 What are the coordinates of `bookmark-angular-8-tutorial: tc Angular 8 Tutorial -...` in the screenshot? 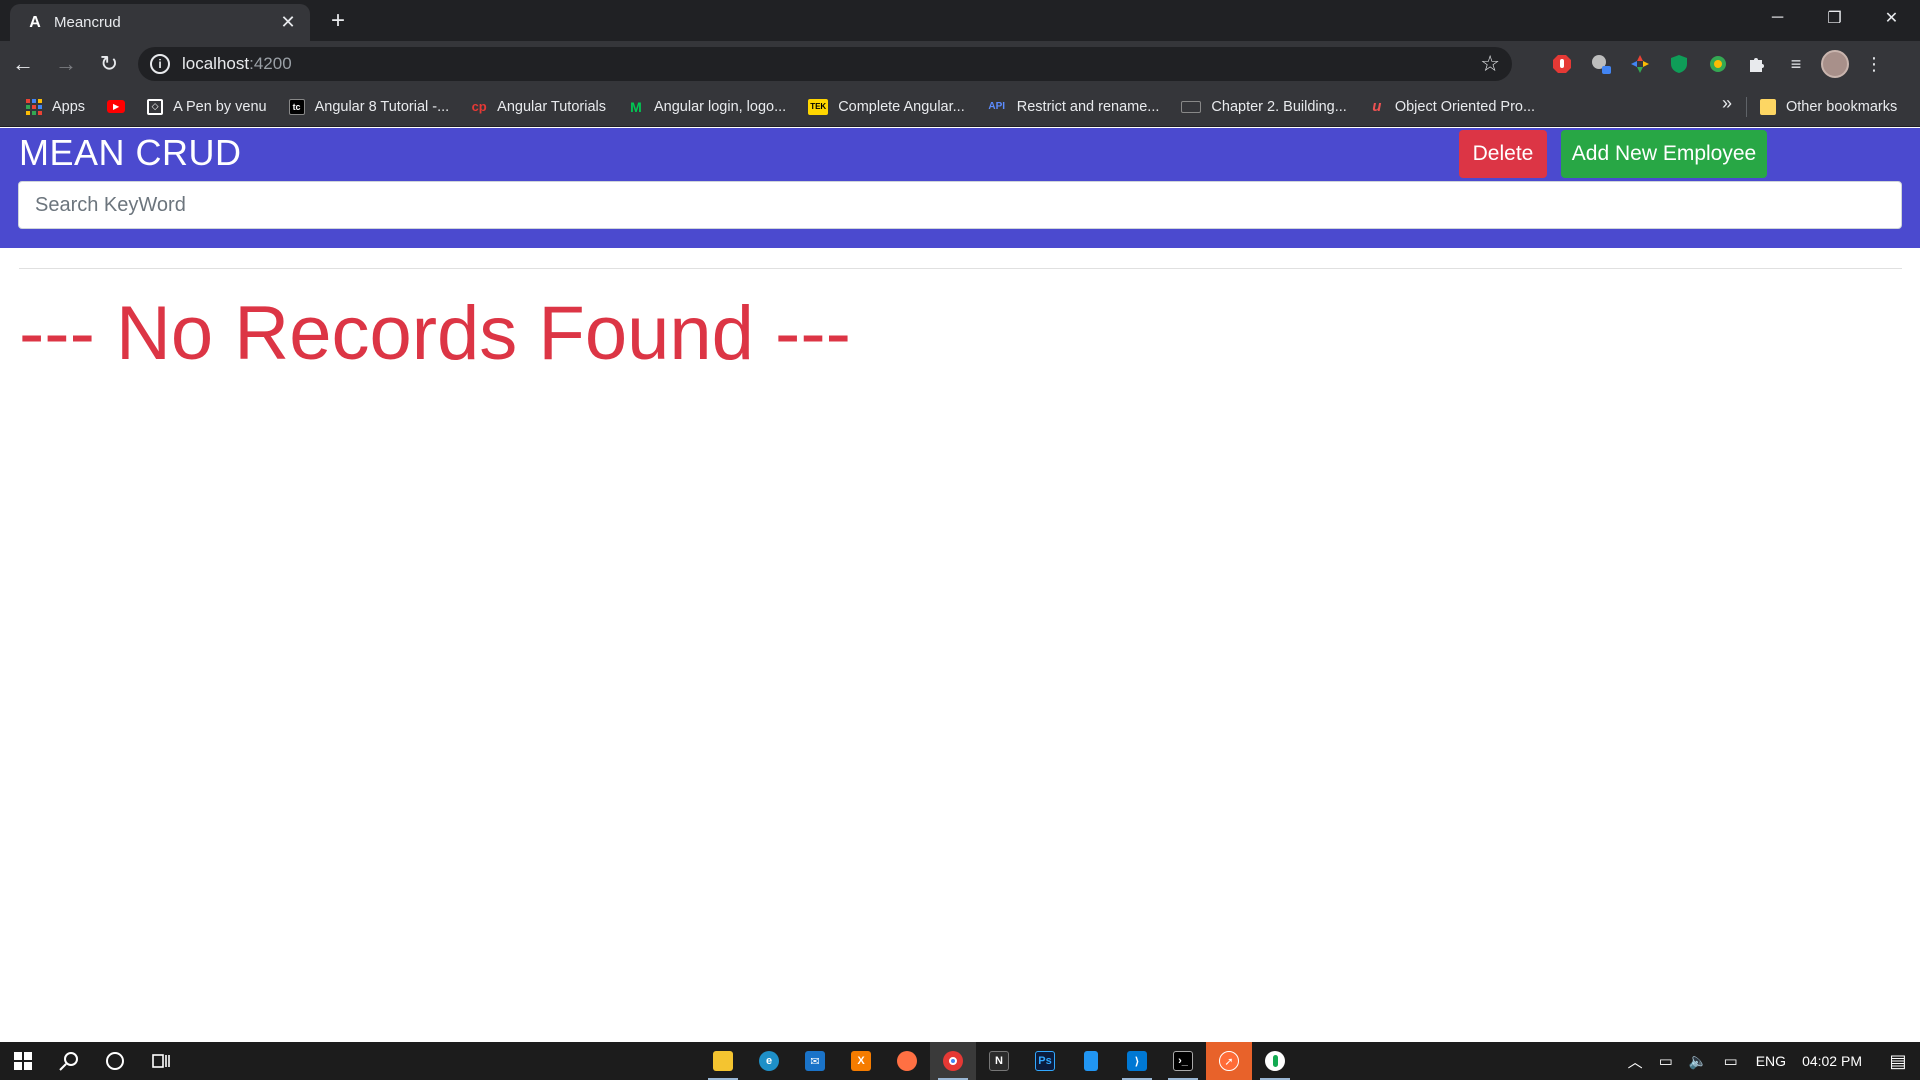 It's located at (369, 107).